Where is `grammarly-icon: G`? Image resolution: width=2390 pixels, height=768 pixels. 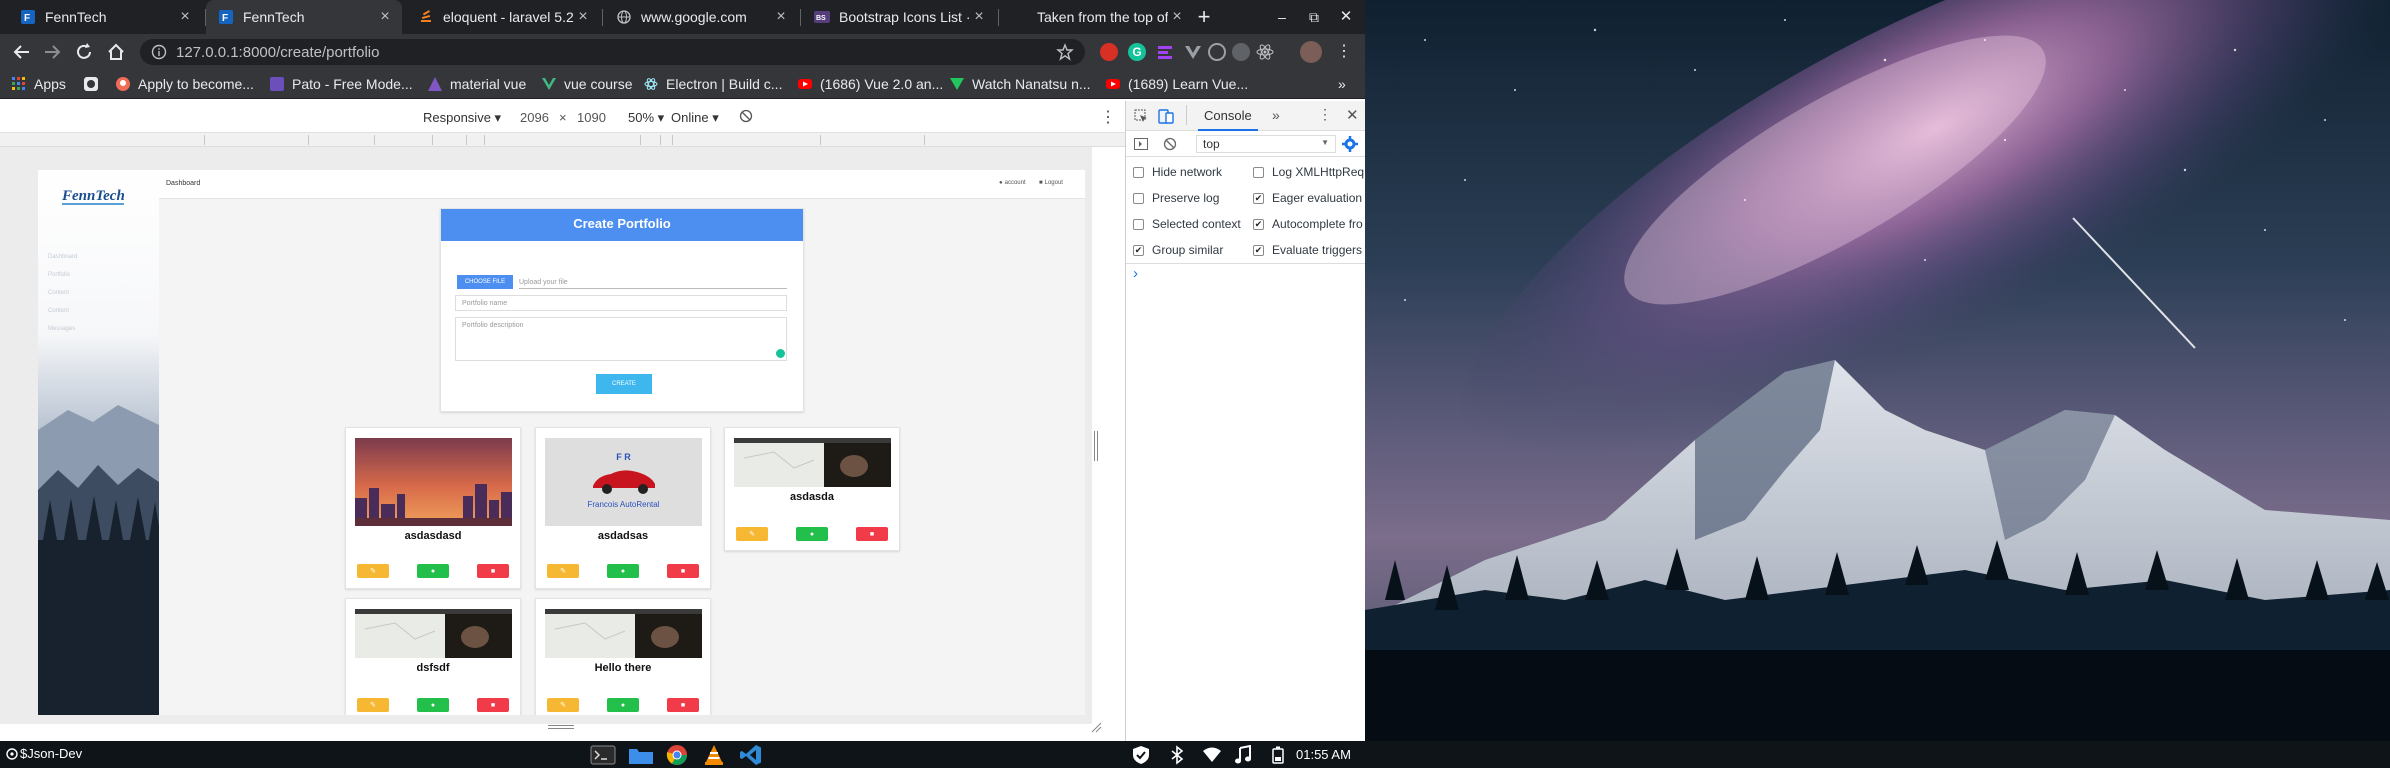 grammarly-icon: G is located at coordinates (1137, 52).